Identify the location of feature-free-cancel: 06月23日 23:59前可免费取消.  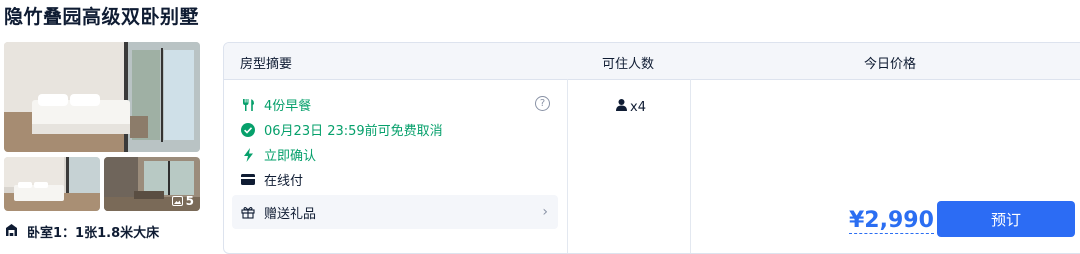
(342, 129).